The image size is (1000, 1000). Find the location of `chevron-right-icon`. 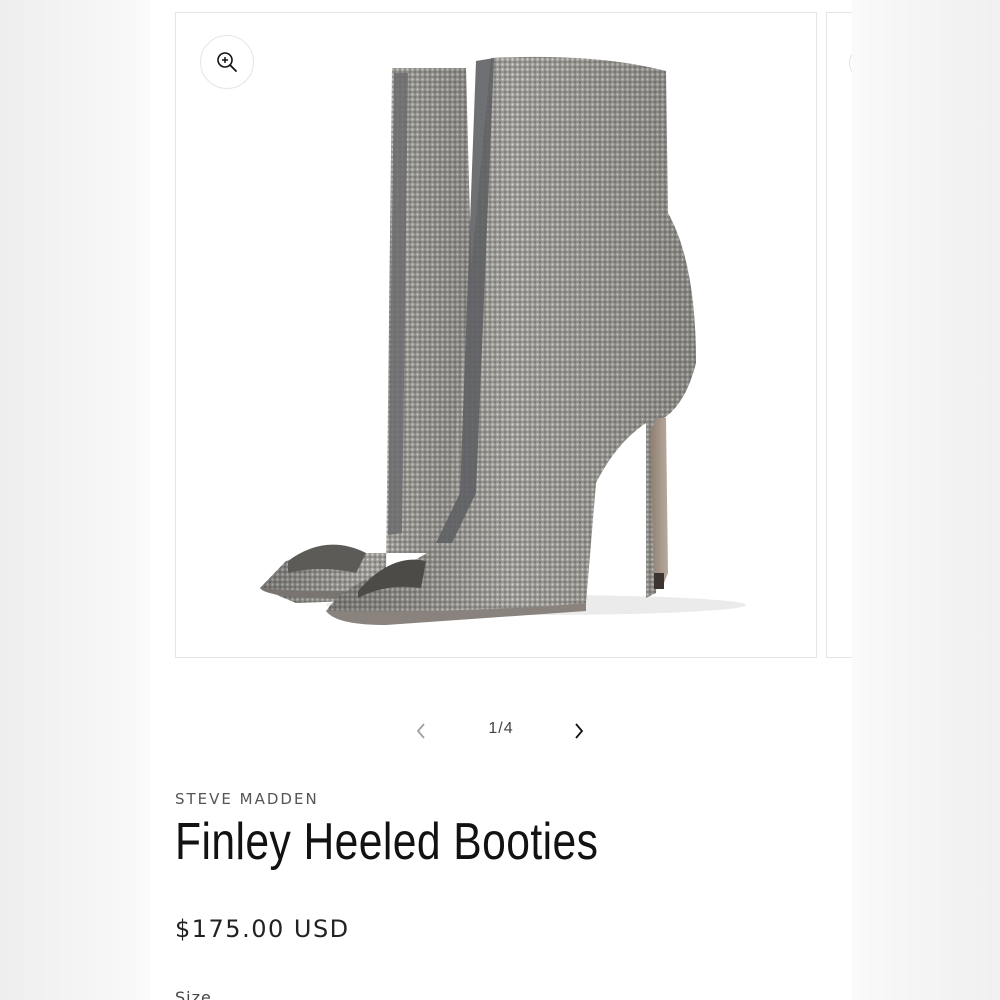

chevron-right-icon is located at coordinates (579, 731).